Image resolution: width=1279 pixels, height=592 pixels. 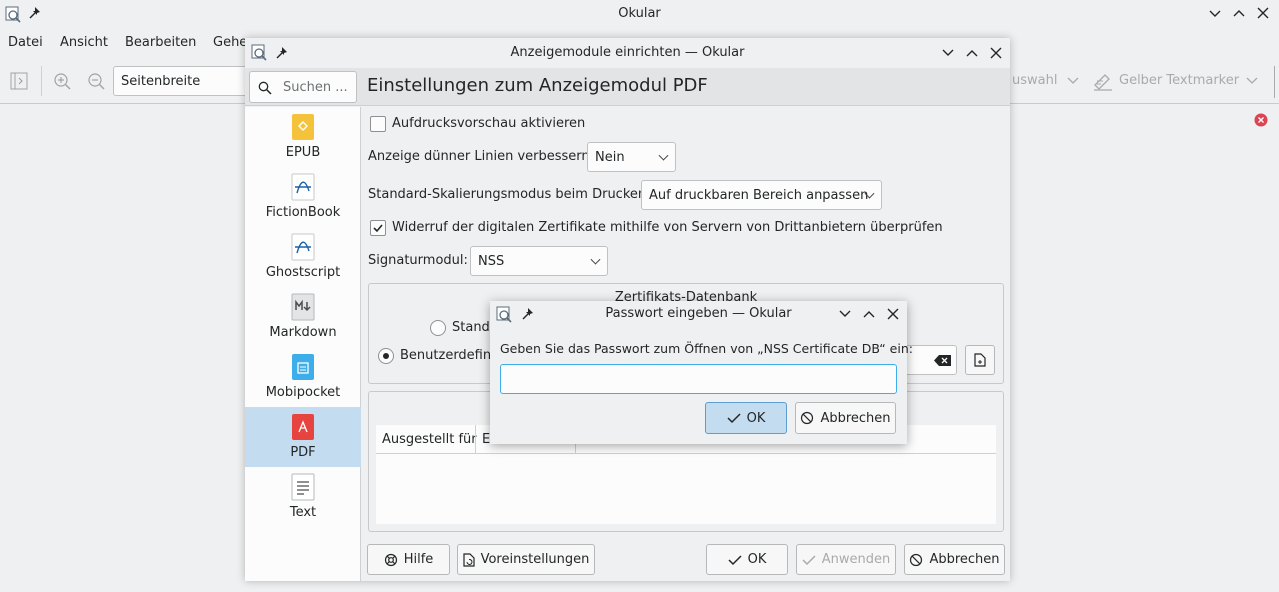 I want to click on open-file-icon, so click(x=980, y=360).